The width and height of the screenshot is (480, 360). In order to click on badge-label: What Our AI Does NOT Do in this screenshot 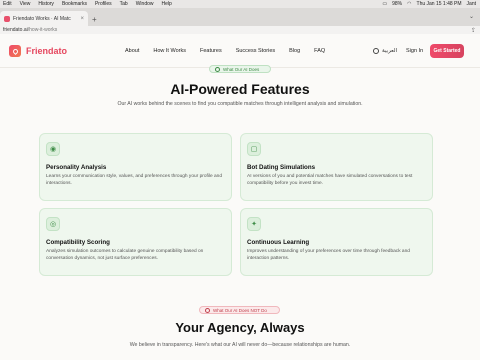, I will do `click(240, 310)`.